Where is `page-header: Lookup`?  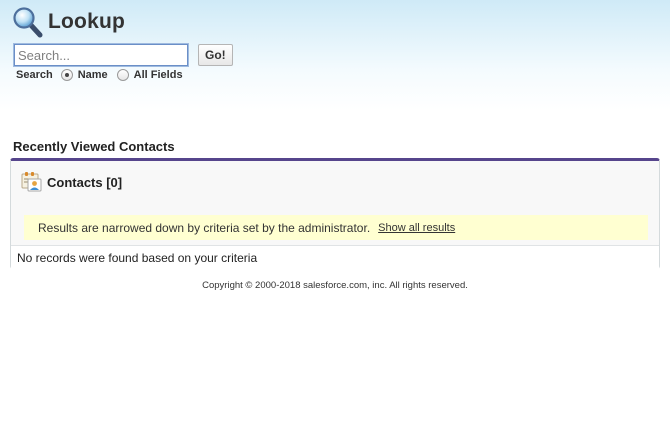
page-header: Lookup is located at coordinates (68, 22).